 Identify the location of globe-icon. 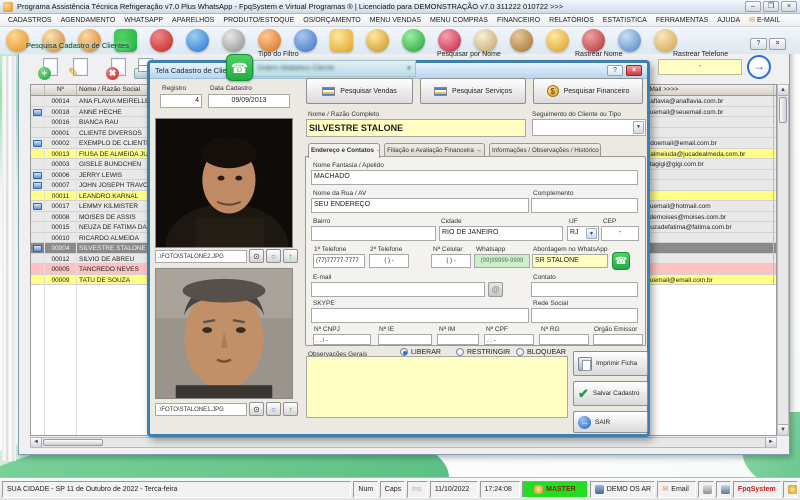
(197, 40).